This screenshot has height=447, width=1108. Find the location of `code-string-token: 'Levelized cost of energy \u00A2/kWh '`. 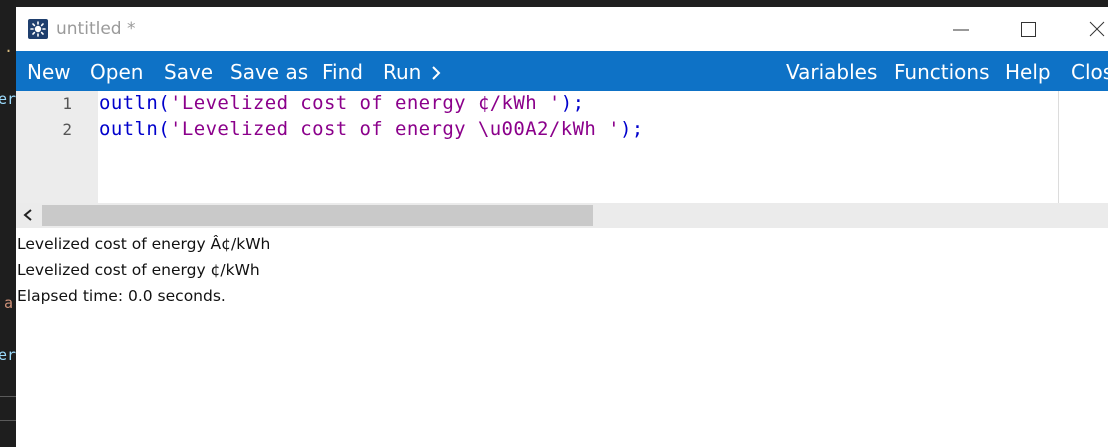

code-string-token: 'Levelized cost of energy \u00A2/kWh ' is located at coordinates (395, 129).